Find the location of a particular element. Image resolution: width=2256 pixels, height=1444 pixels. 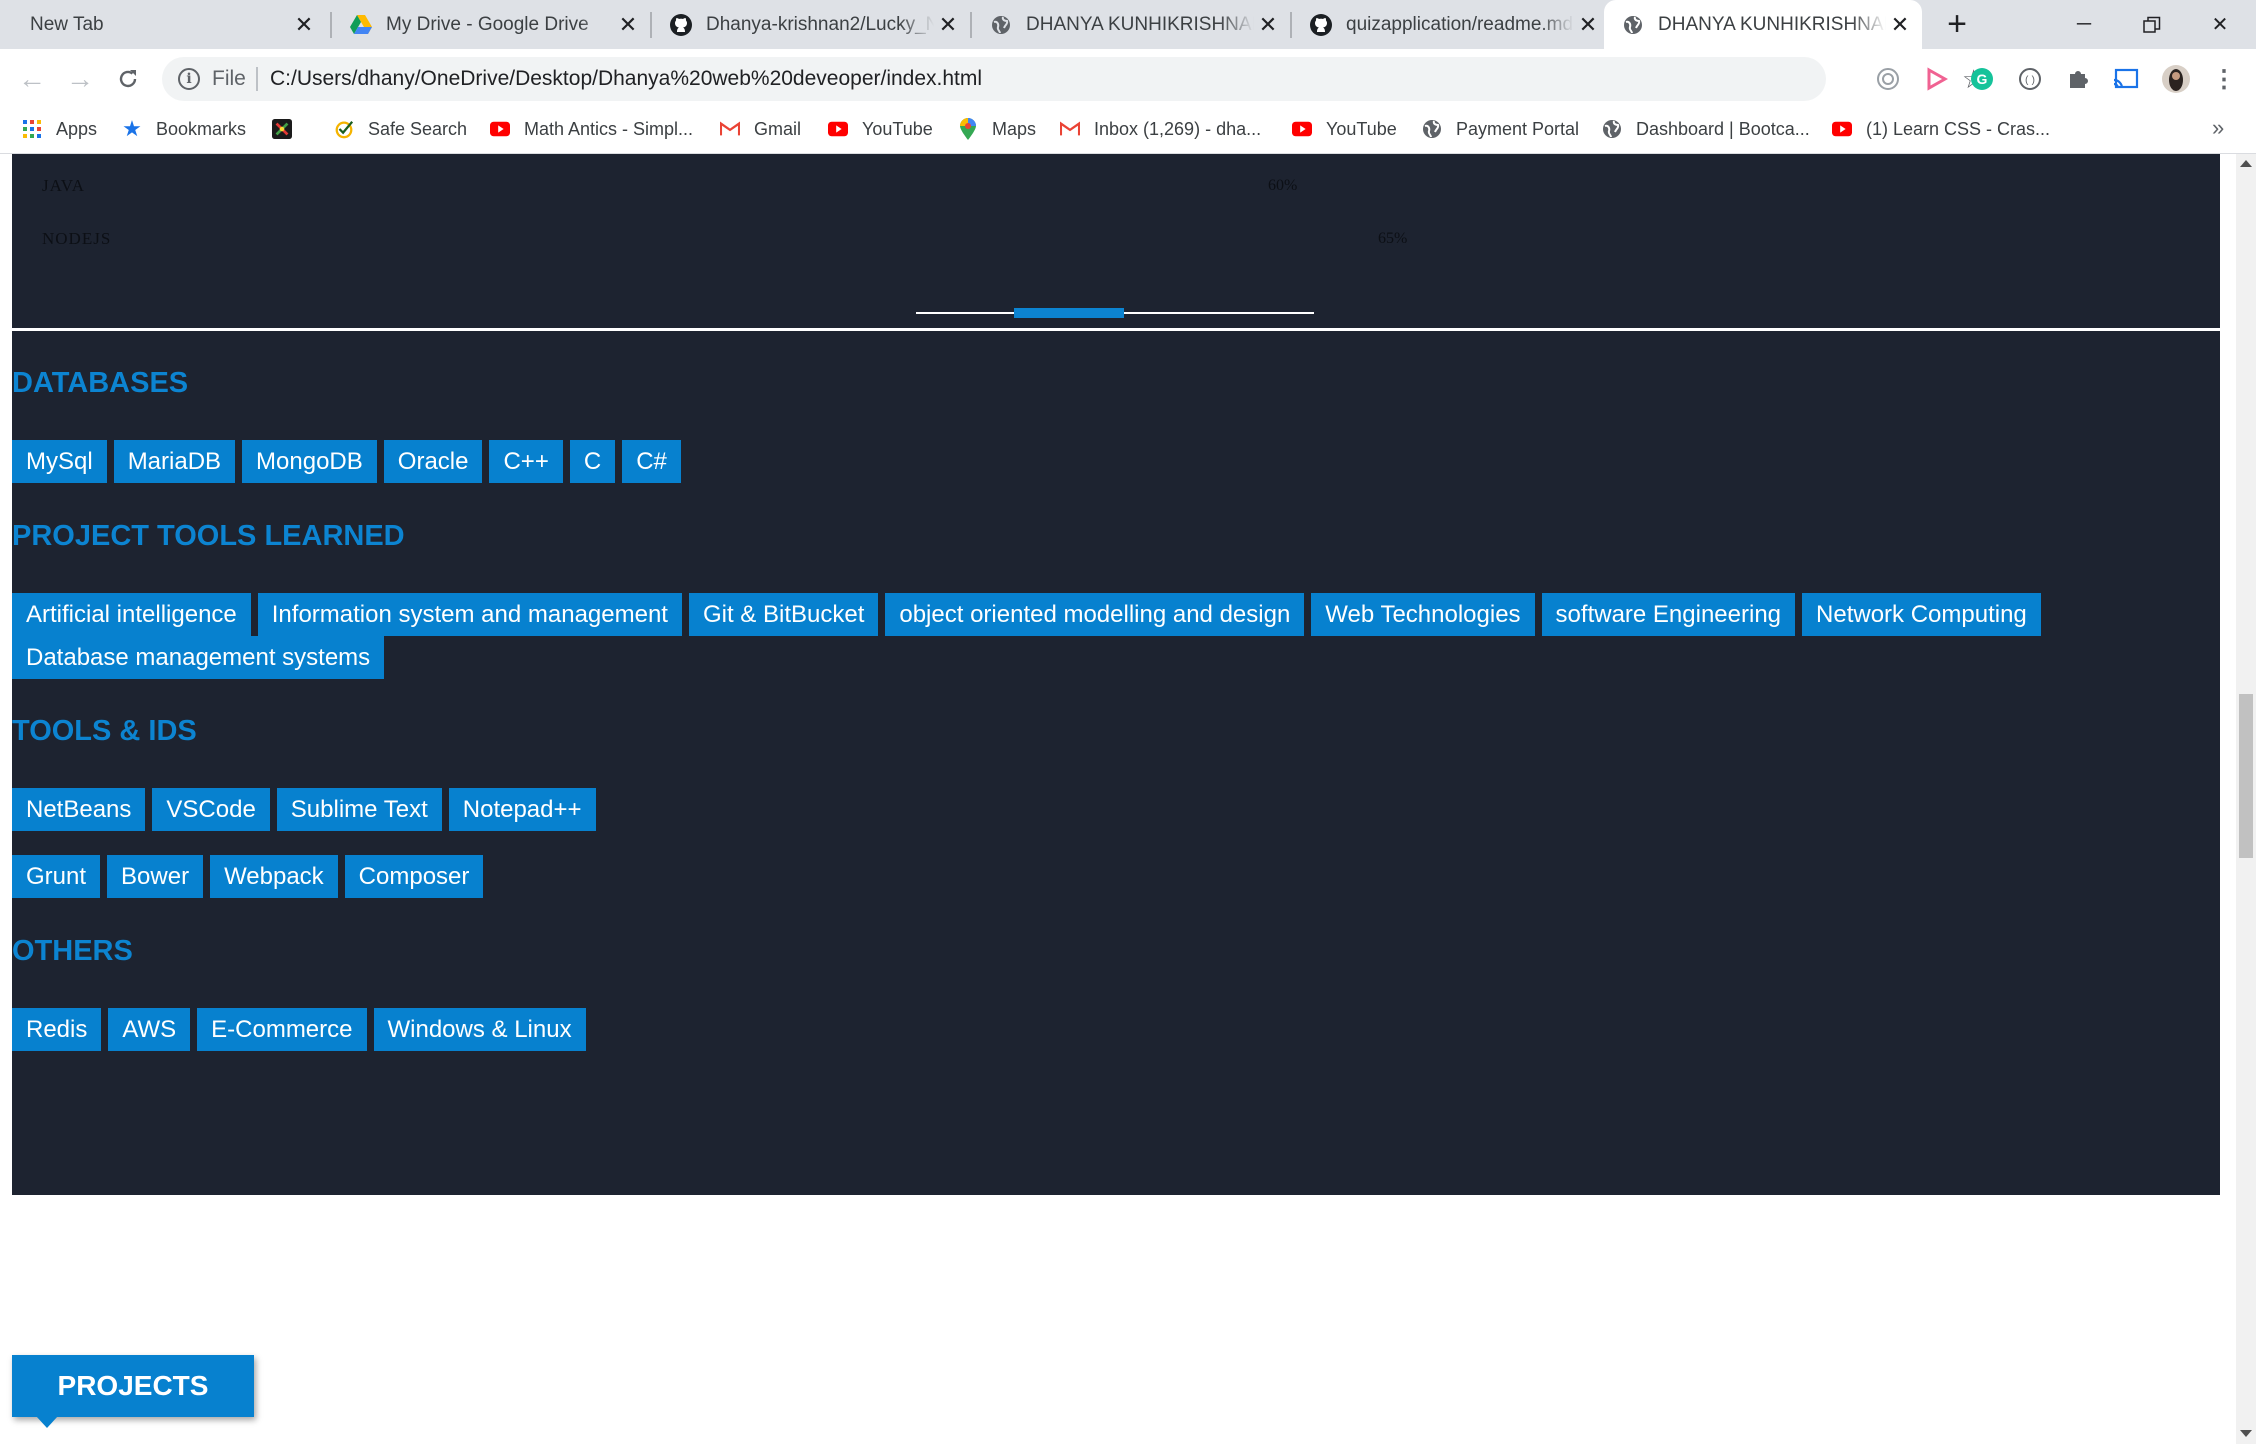

new-tab-plus-icon: + is located at coordinates (1957, 24).